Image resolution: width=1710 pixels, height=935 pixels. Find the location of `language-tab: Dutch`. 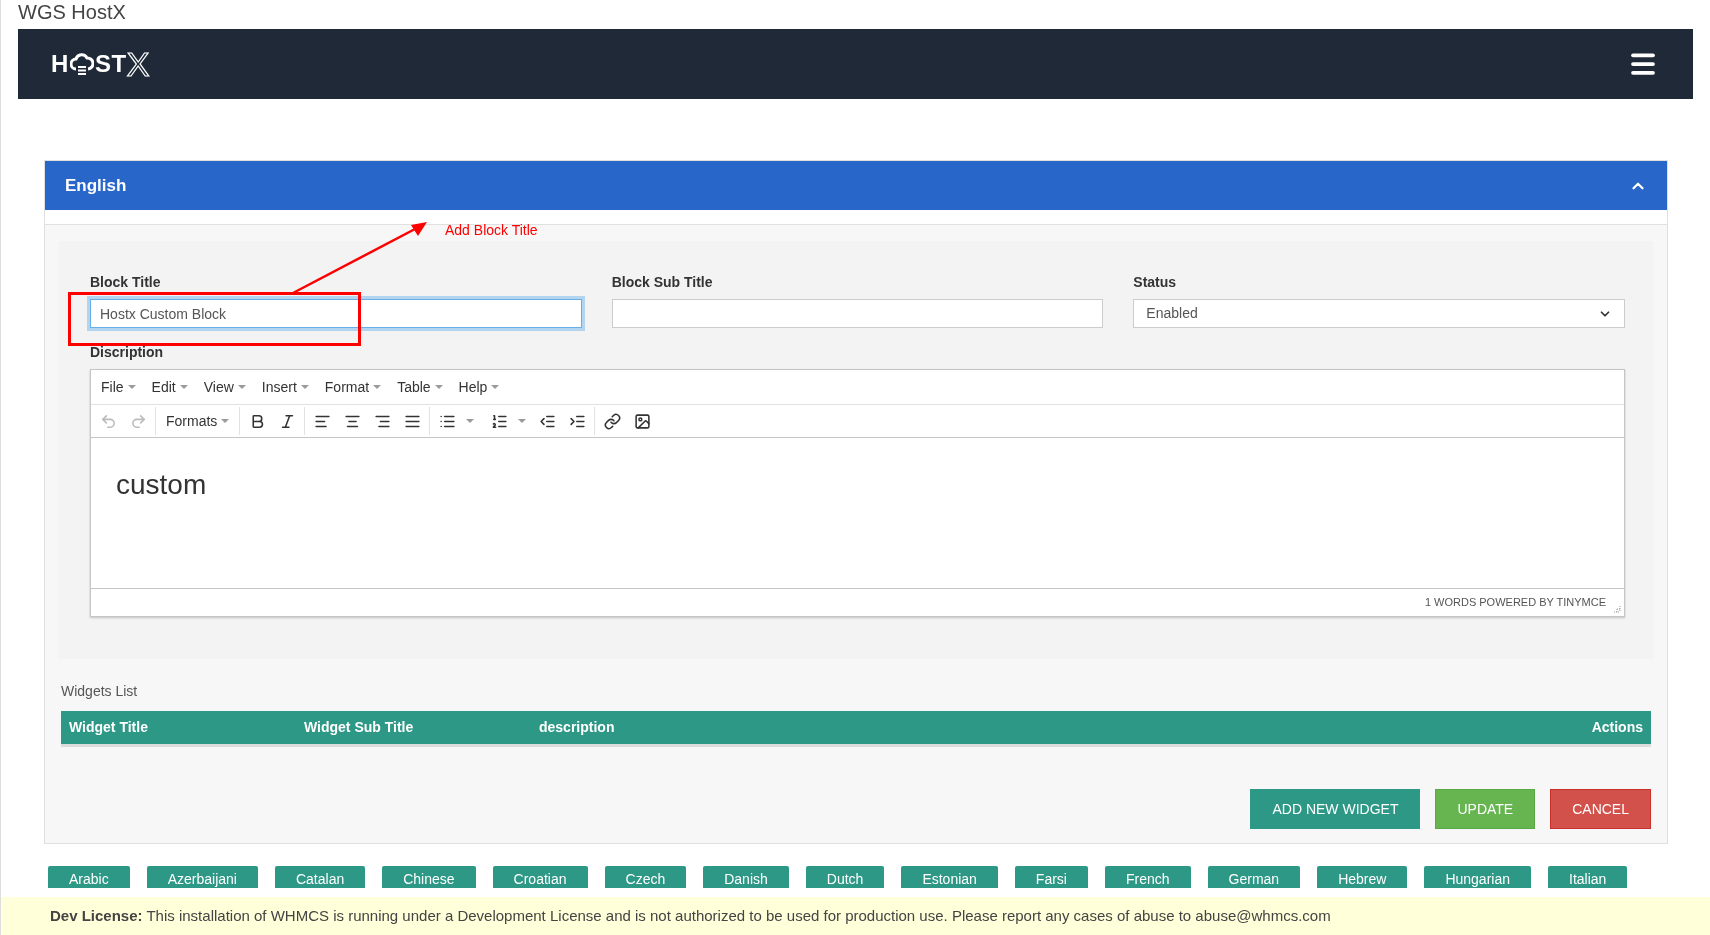

language-tab: Dutch is located at coordinates (845, 877).